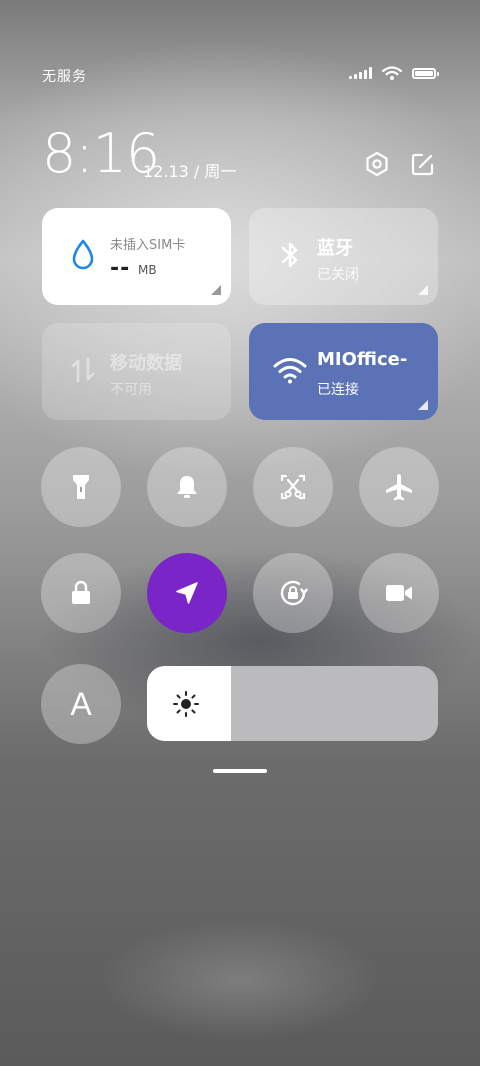 This screenshot has height=1066, width=480. Describe the element at coordinates (240, 771) in the screenshot. I see `home-indicator` at that location.